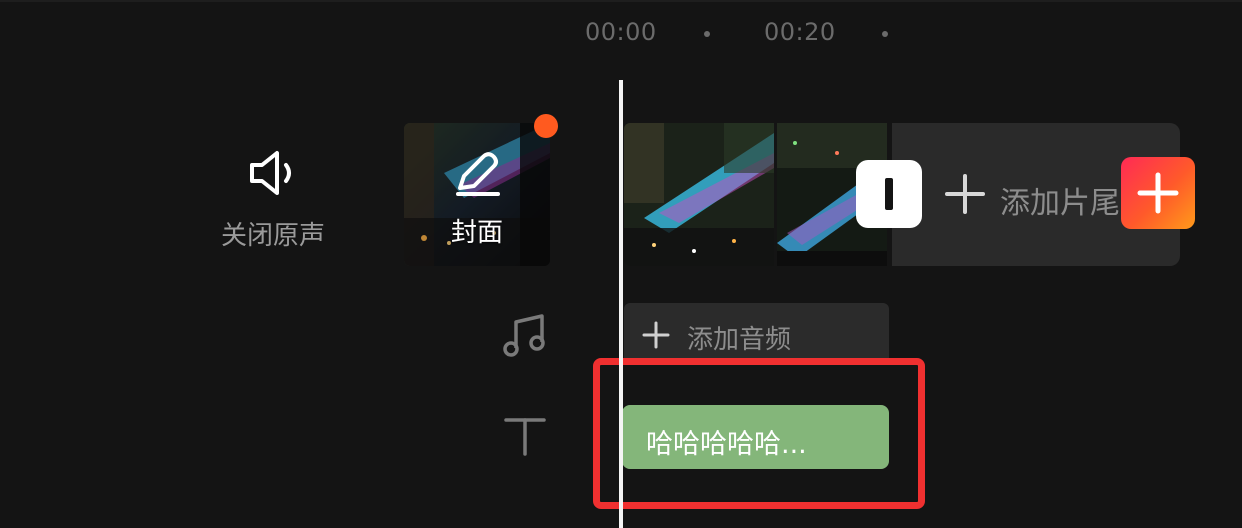  I want to click on music-note-icon, so click(524, 335).